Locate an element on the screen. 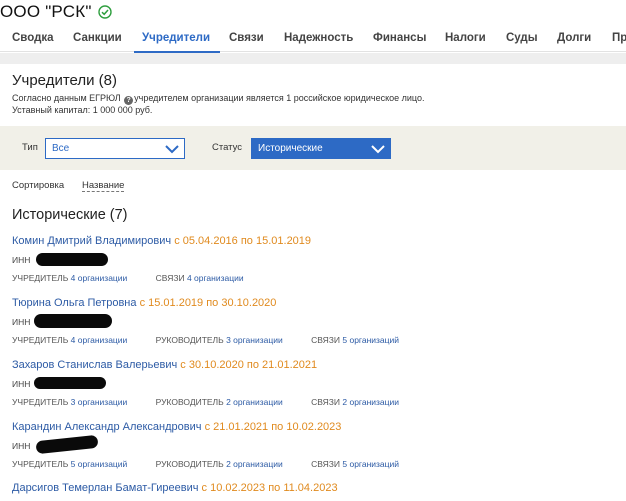 The image size is (626, 501). founder-name-link: Тюрина Ольга Петровна is located at coordinates (74, 303).